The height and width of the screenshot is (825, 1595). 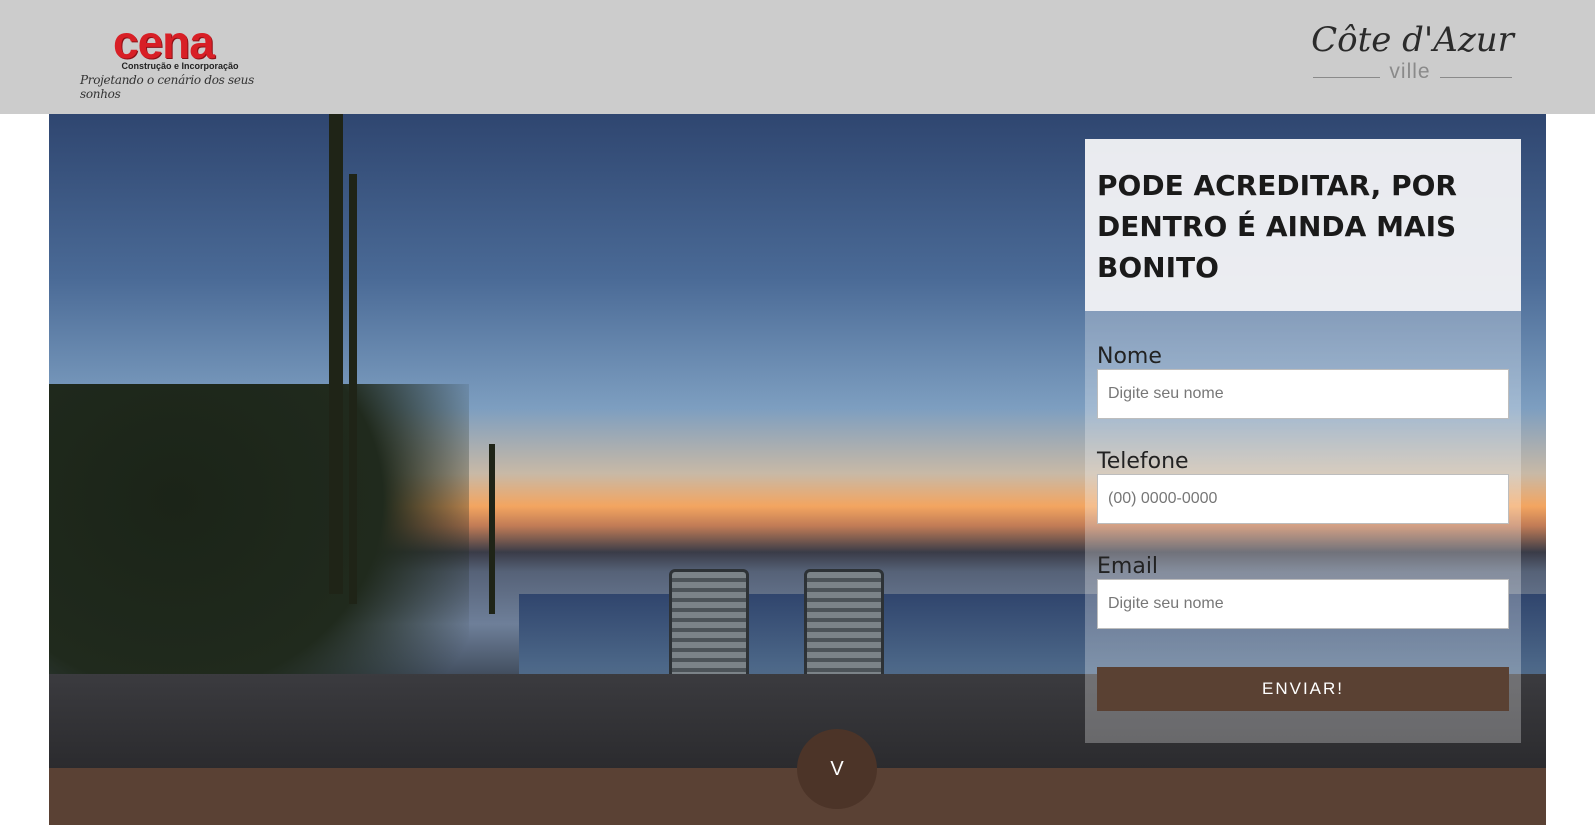 What do you see at coordinates (1346, 77) in the screenshot?
I see `logo-divider-left` at bounding box center [1346, 77].